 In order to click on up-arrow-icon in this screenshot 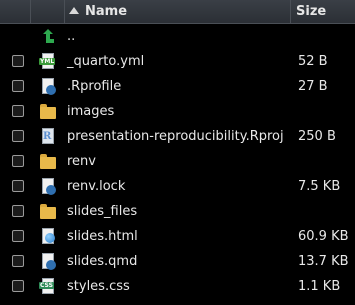, I will do `click(48, 36)`.